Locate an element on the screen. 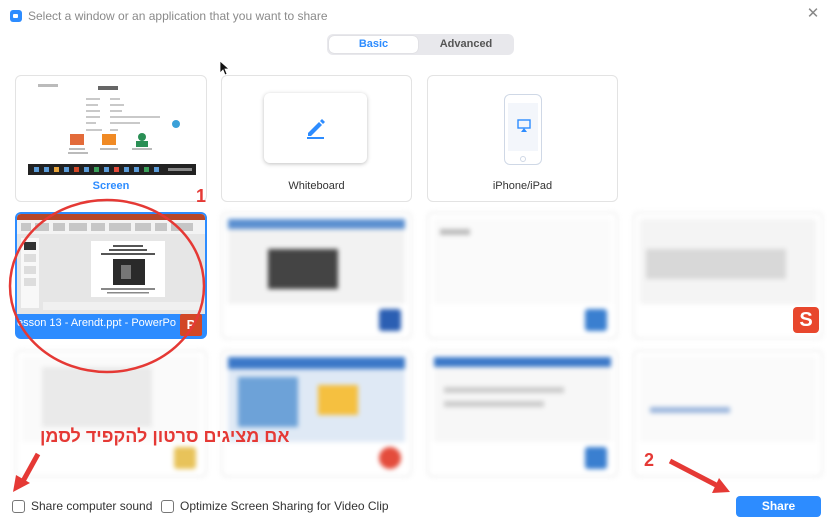 Image resolution: width=827 pixels, height=519 pixels. optimize-video-clip-checkbox is located at coordinates (167, 506).